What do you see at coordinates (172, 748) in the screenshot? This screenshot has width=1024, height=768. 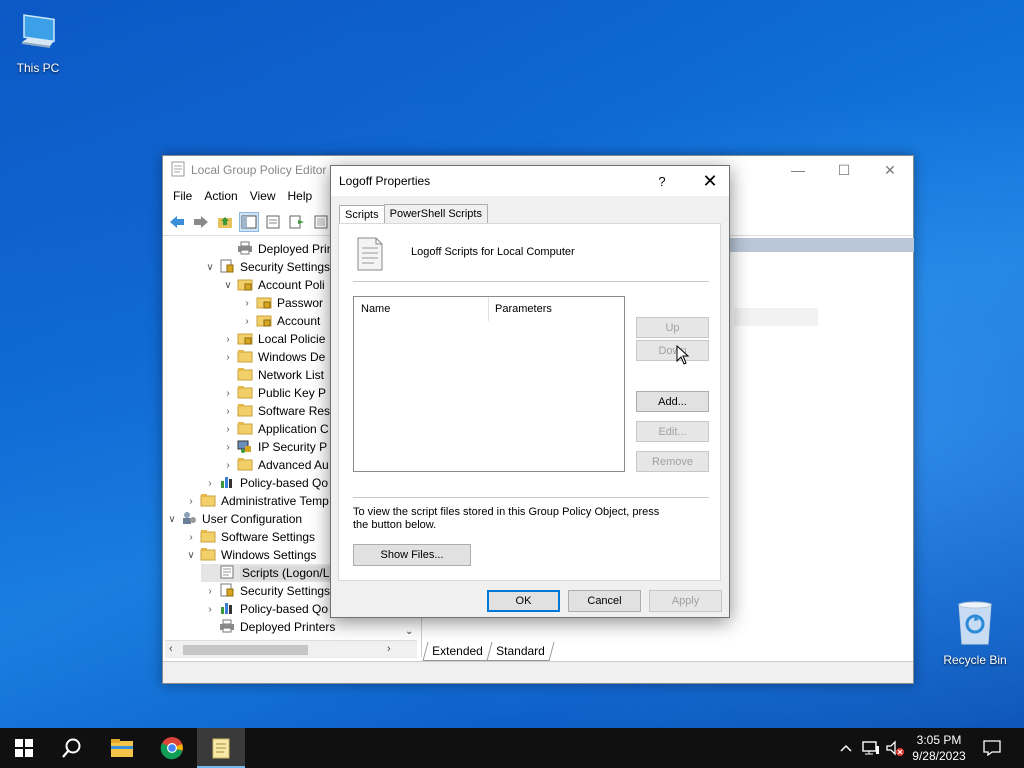 I see `chrome-button` at bounding box center [172, 748].